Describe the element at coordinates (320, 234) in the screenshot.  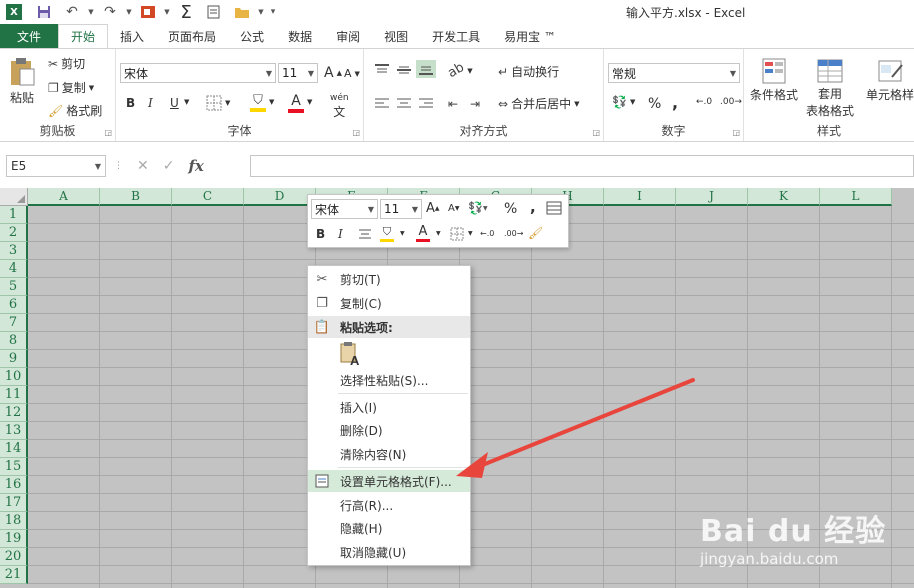
I see `mini-bold-button: B` at that location.